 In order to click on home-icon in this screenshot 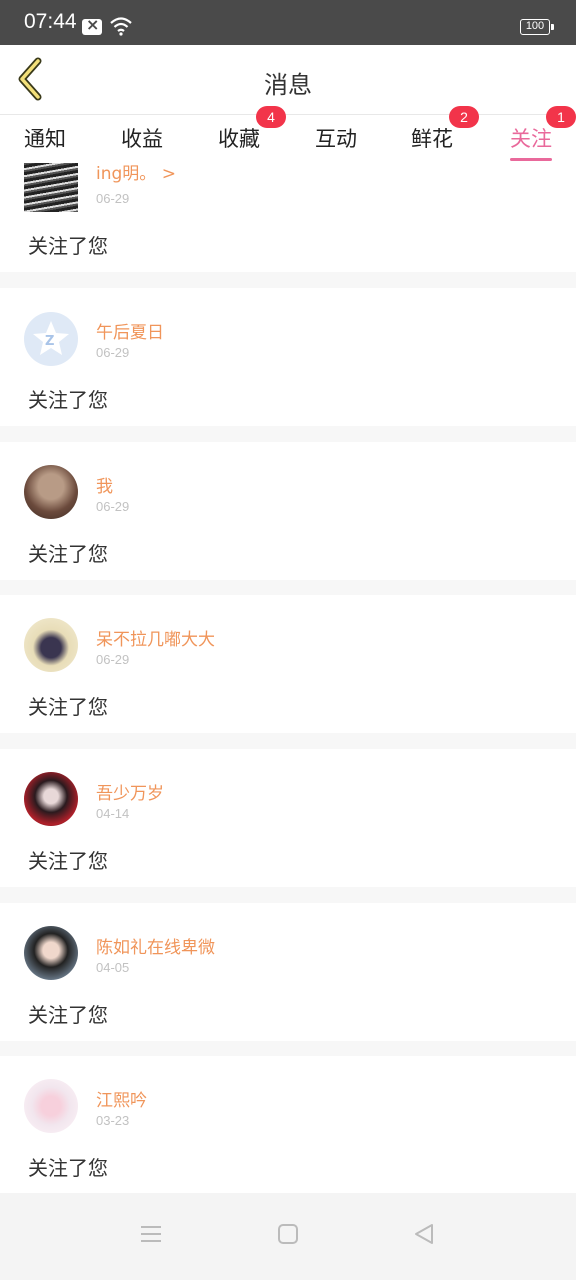, I will do `click(288, 1234)`.